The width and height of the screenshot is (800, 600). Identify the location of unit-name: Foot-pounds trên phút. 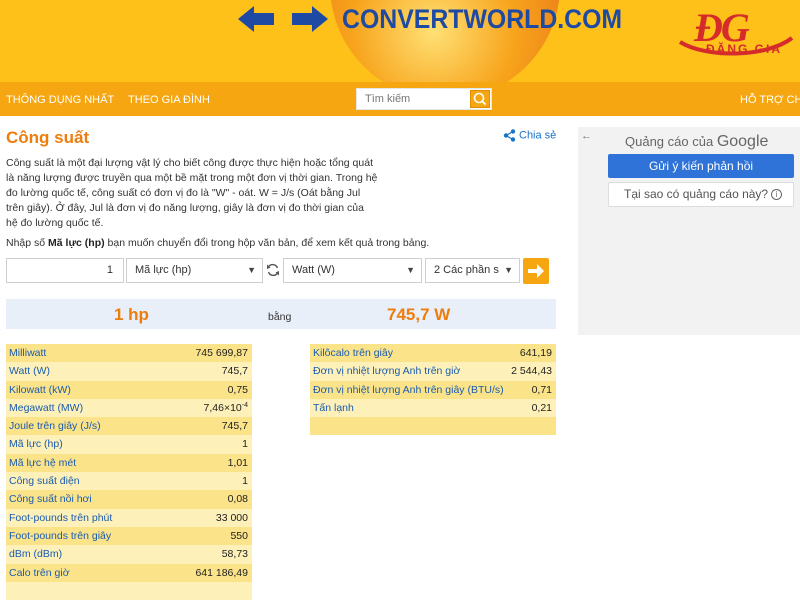
(60, 518).